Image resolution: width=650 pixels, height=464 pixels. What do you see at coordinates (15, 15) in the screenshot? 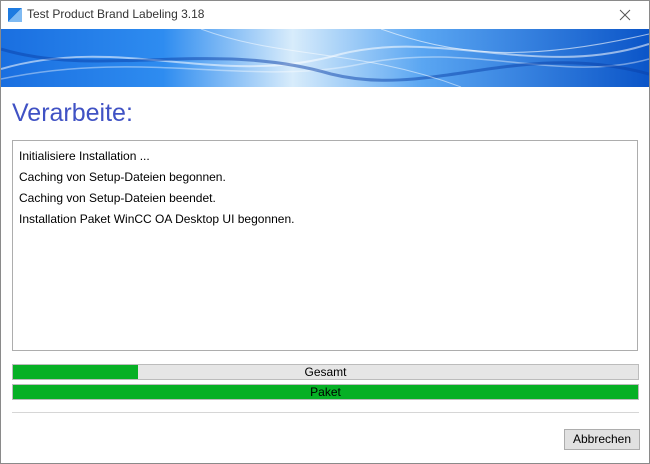
I see `app-icon` at bounding box center [15, 15].